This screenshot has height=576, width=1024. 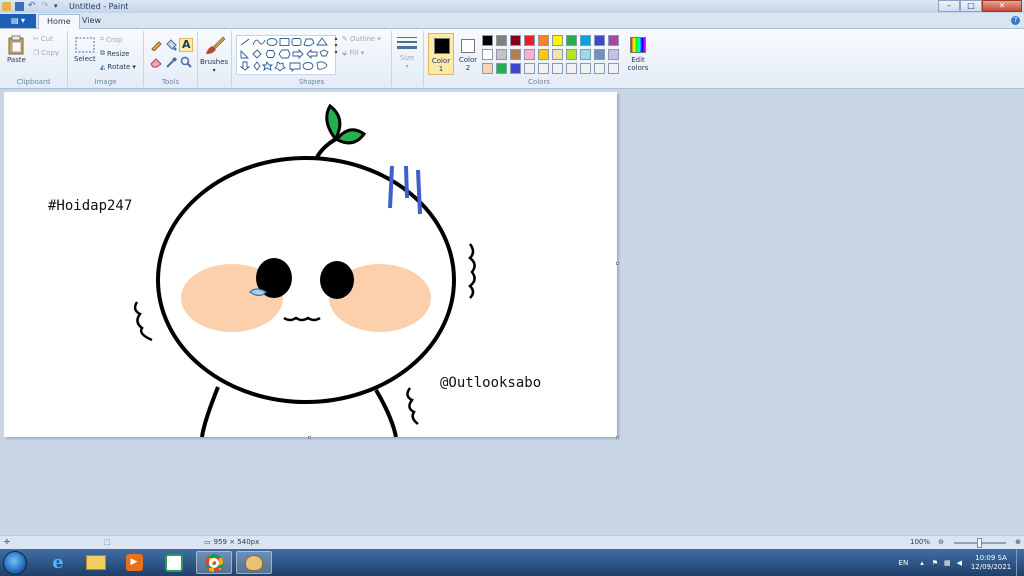 I want to click on clipboard-group: Paste ✂ Cut ❐ Copy Clipboard, so click(x=34, y=59).